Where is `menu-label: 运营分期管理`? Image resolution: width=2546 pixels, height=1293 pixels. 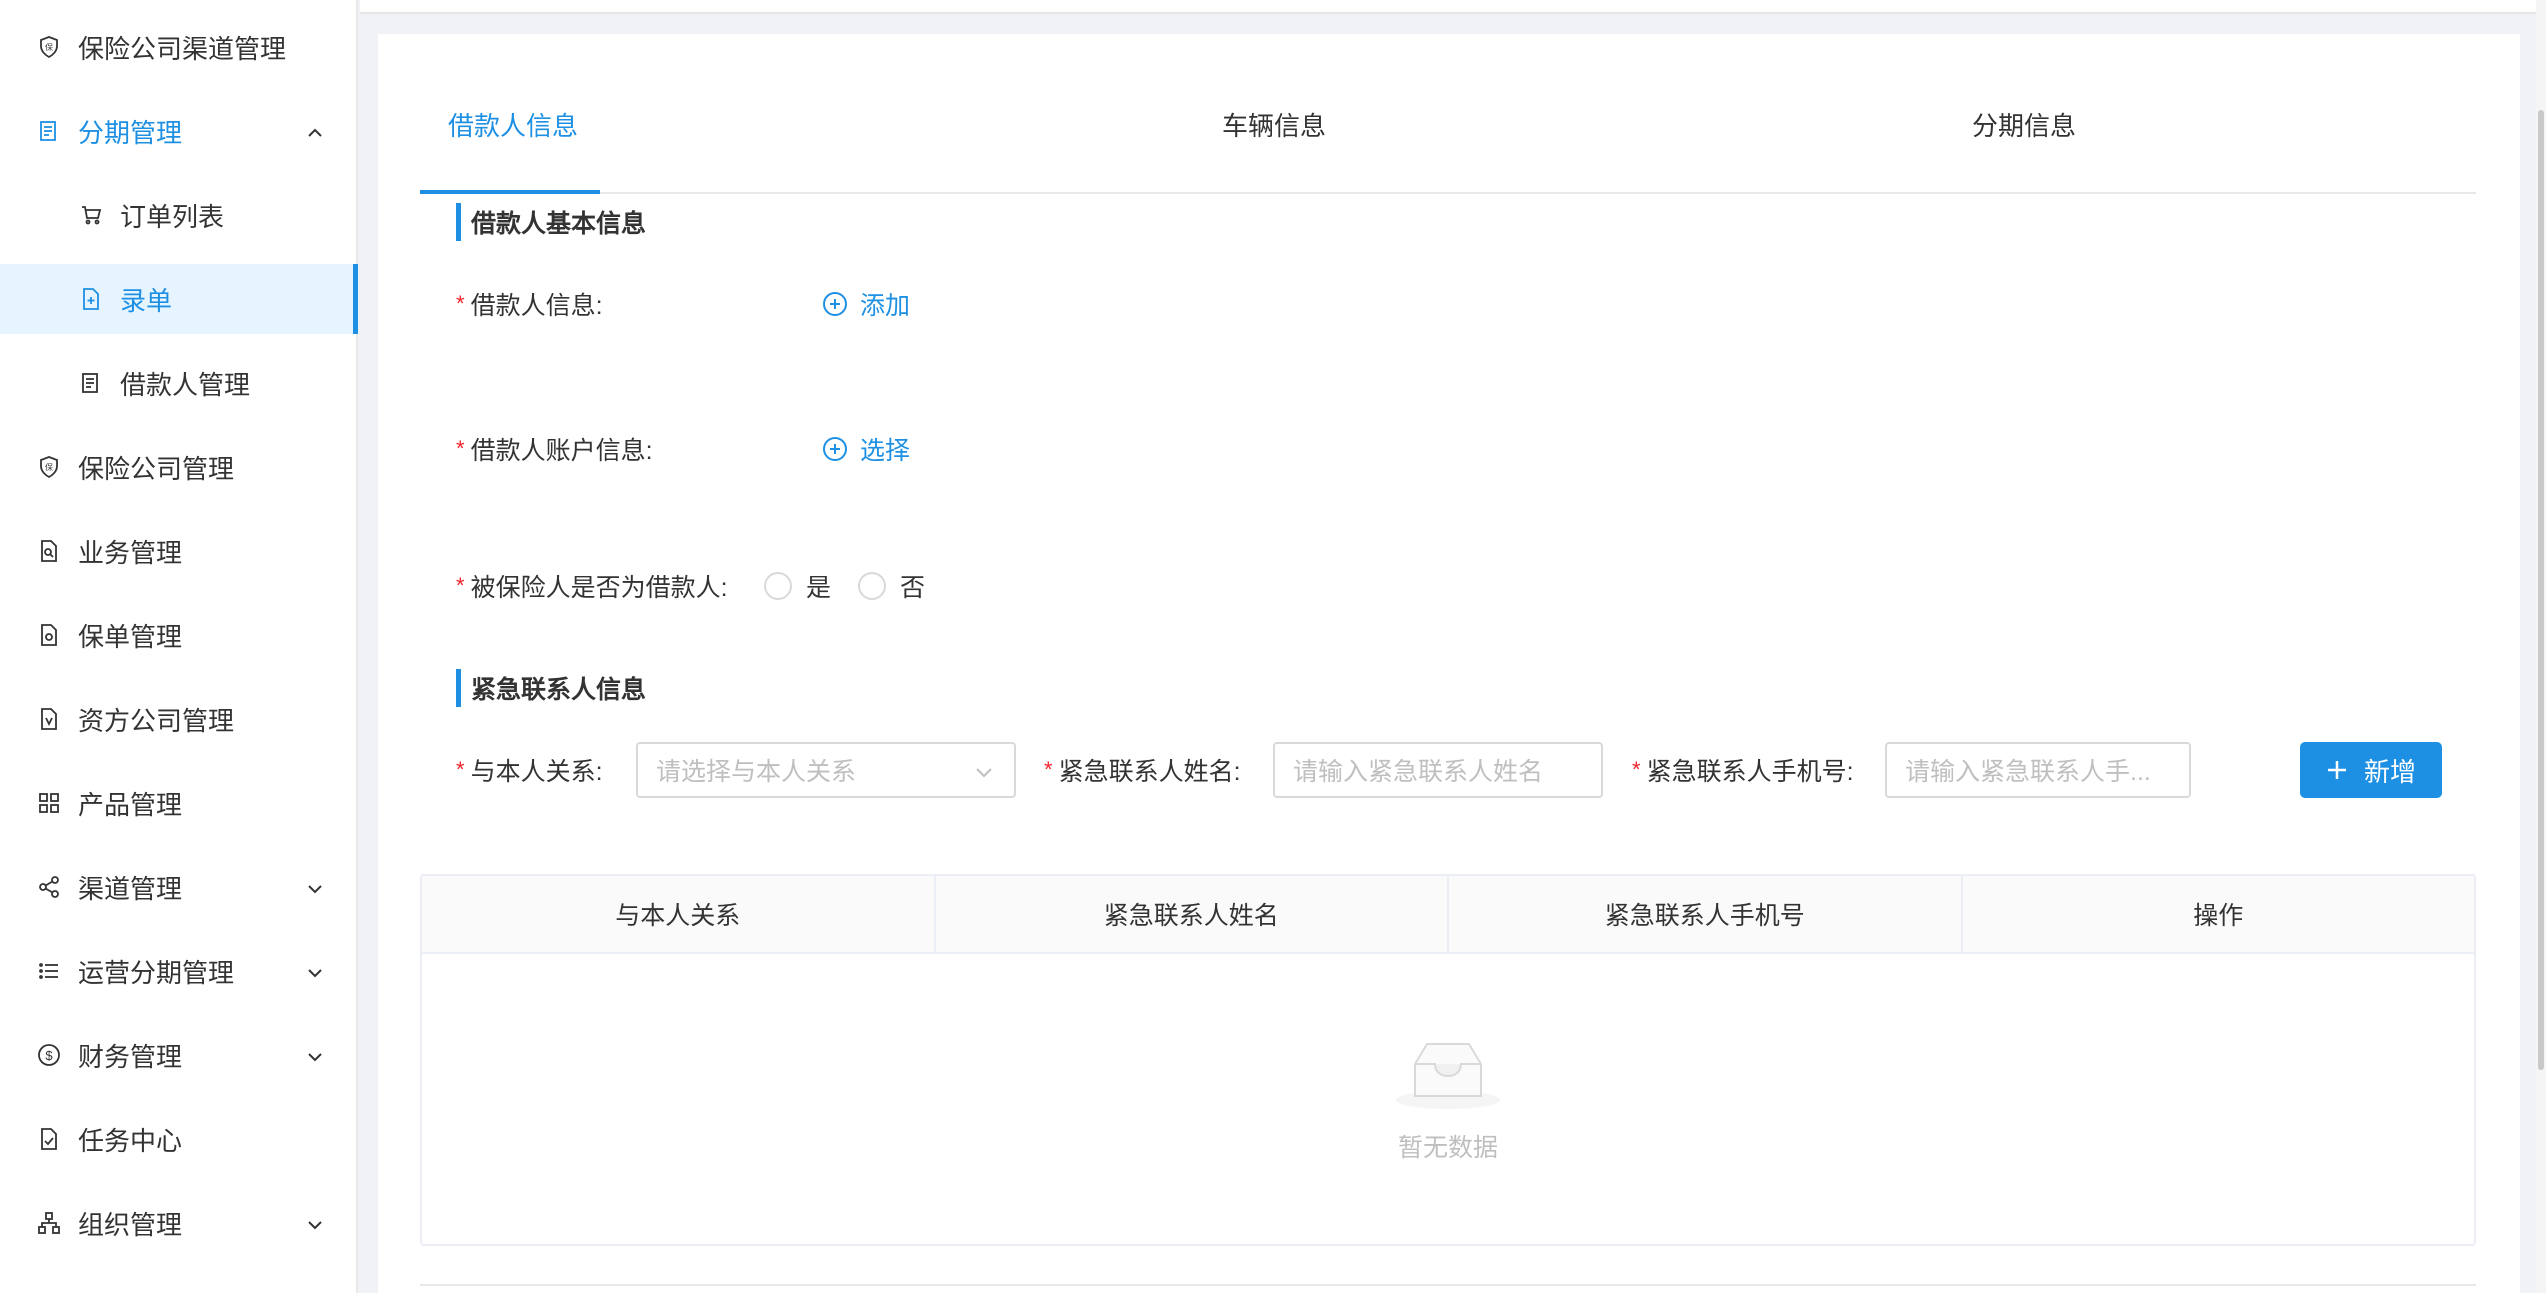 menu-label: 运营分期管理 is located at coordinates (156, 972).